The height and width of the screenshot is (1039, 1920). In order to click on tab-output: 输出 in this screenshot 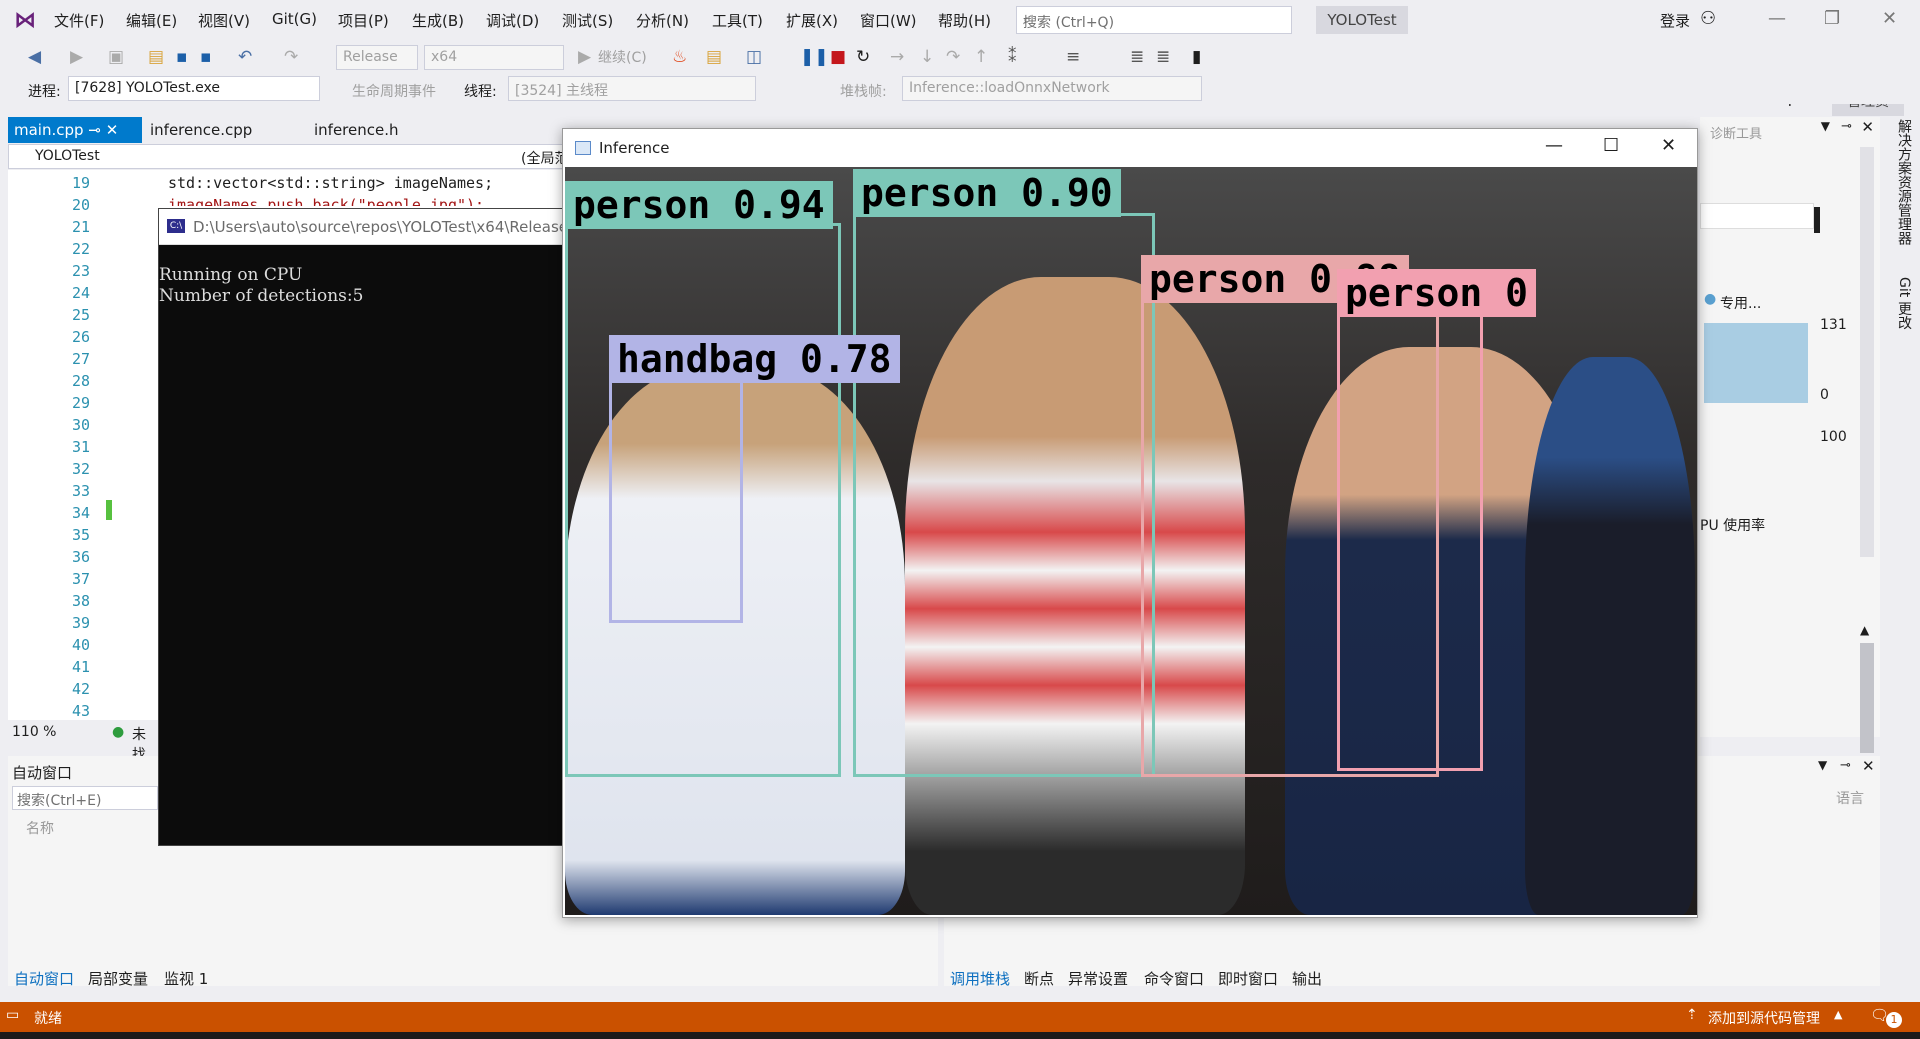, I will do `click(1307, 978)`.